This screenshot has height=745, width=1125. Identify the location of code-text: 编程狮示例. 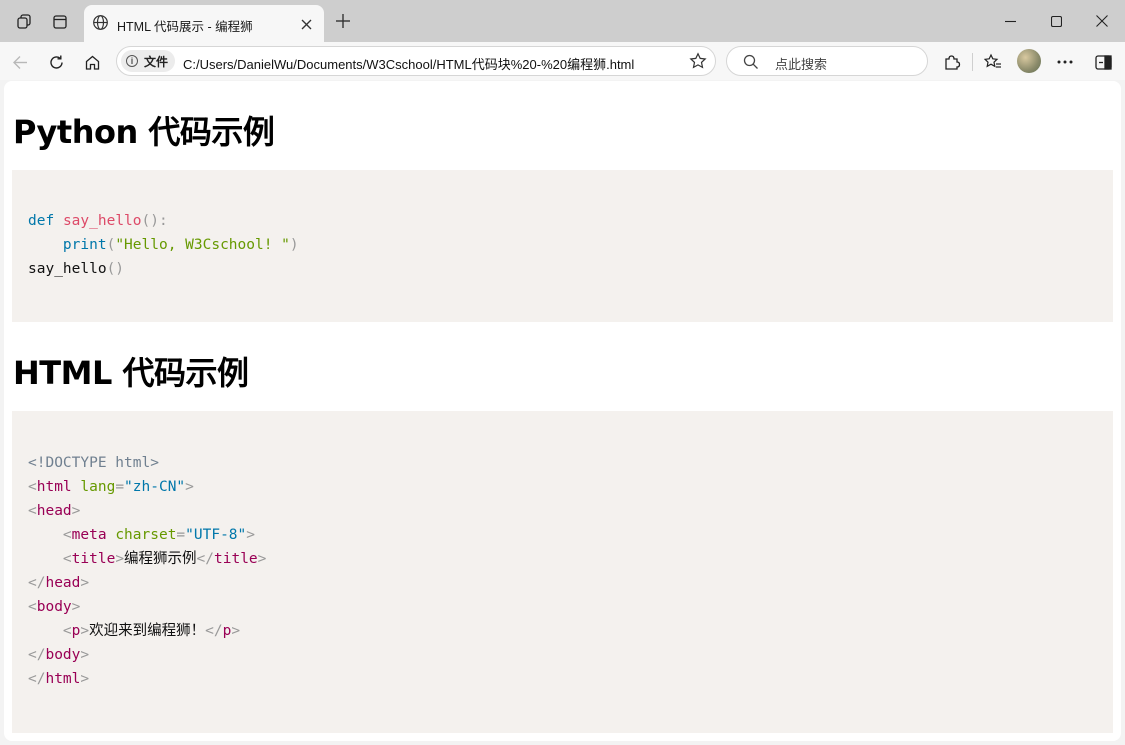
(160, 559).